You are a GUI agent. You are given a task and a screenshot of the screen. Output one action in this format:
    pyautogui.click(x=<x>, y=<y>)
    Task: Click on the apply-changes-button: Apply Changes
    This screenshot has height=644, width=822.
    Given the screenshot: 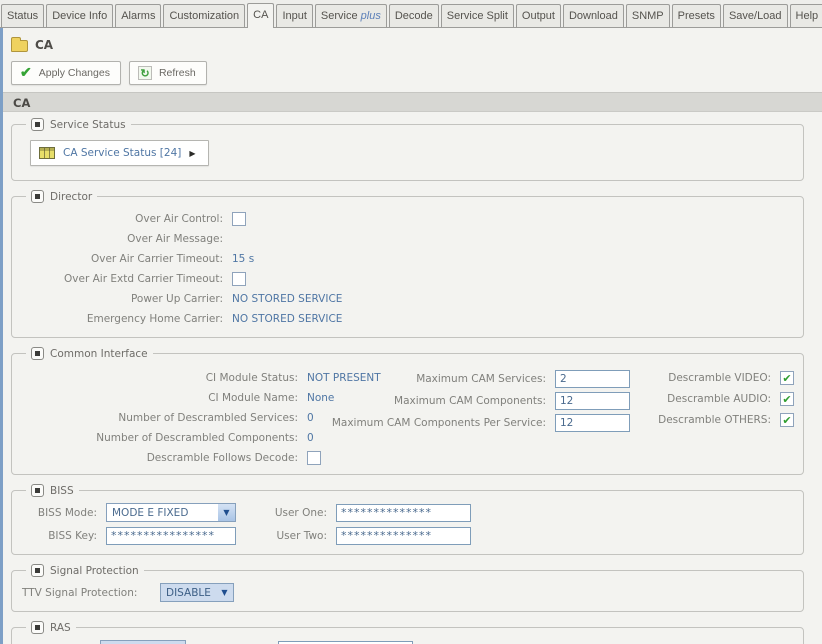 What is the action you would take?
    pyautogui.click(x=66, y=73)
    